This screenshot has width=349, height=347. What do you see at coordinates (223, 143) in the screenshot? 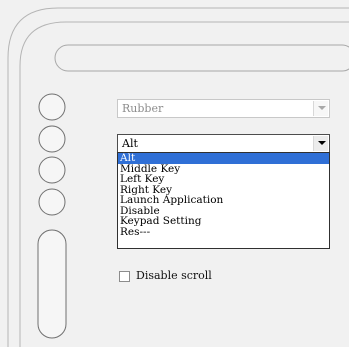
I see `key-assignment-select: Alt` at bounding box center [223, 143].